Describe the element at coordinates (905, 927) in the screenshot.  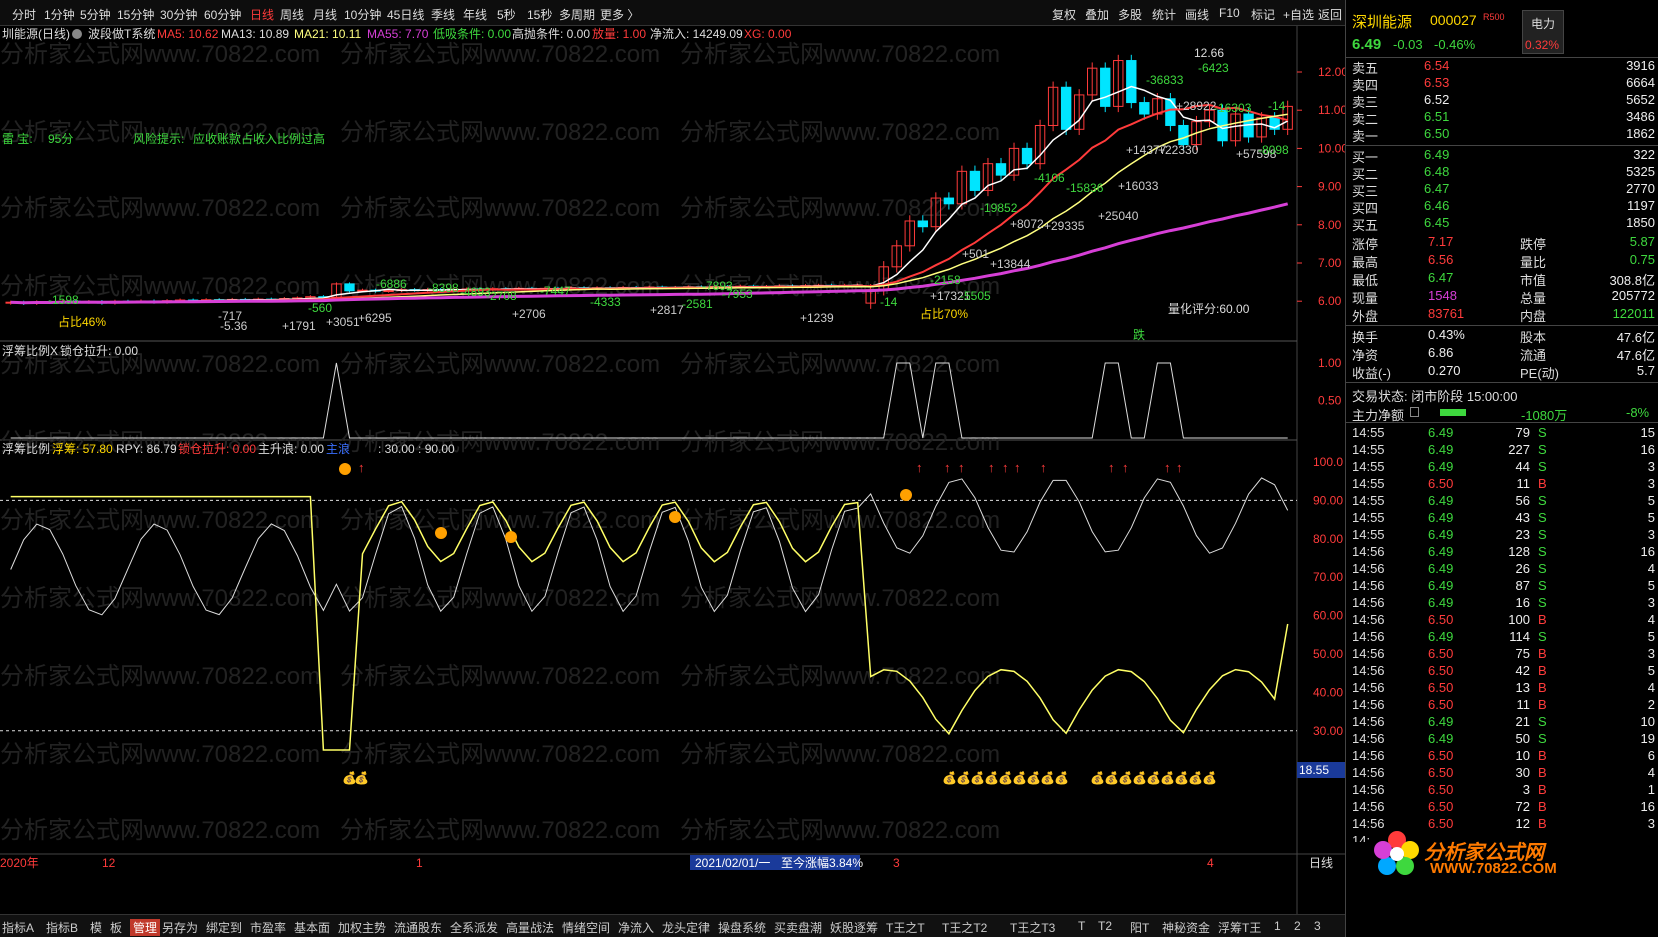
I see `indicator-tab-19: T王之T` at that location.